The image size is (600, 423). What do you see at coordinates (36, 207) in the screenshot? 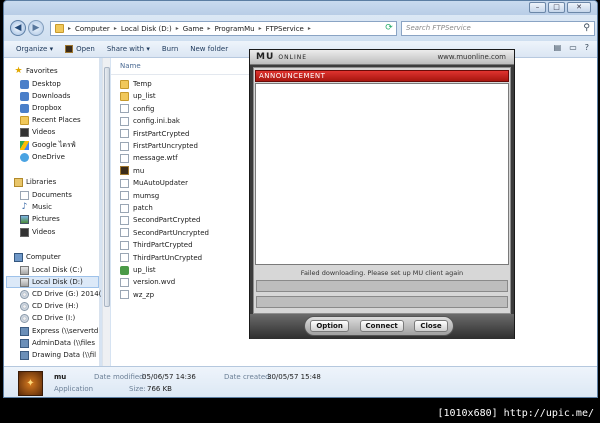
I see `nav-item-music: ♪ Music` at bounding box center [36, 207].